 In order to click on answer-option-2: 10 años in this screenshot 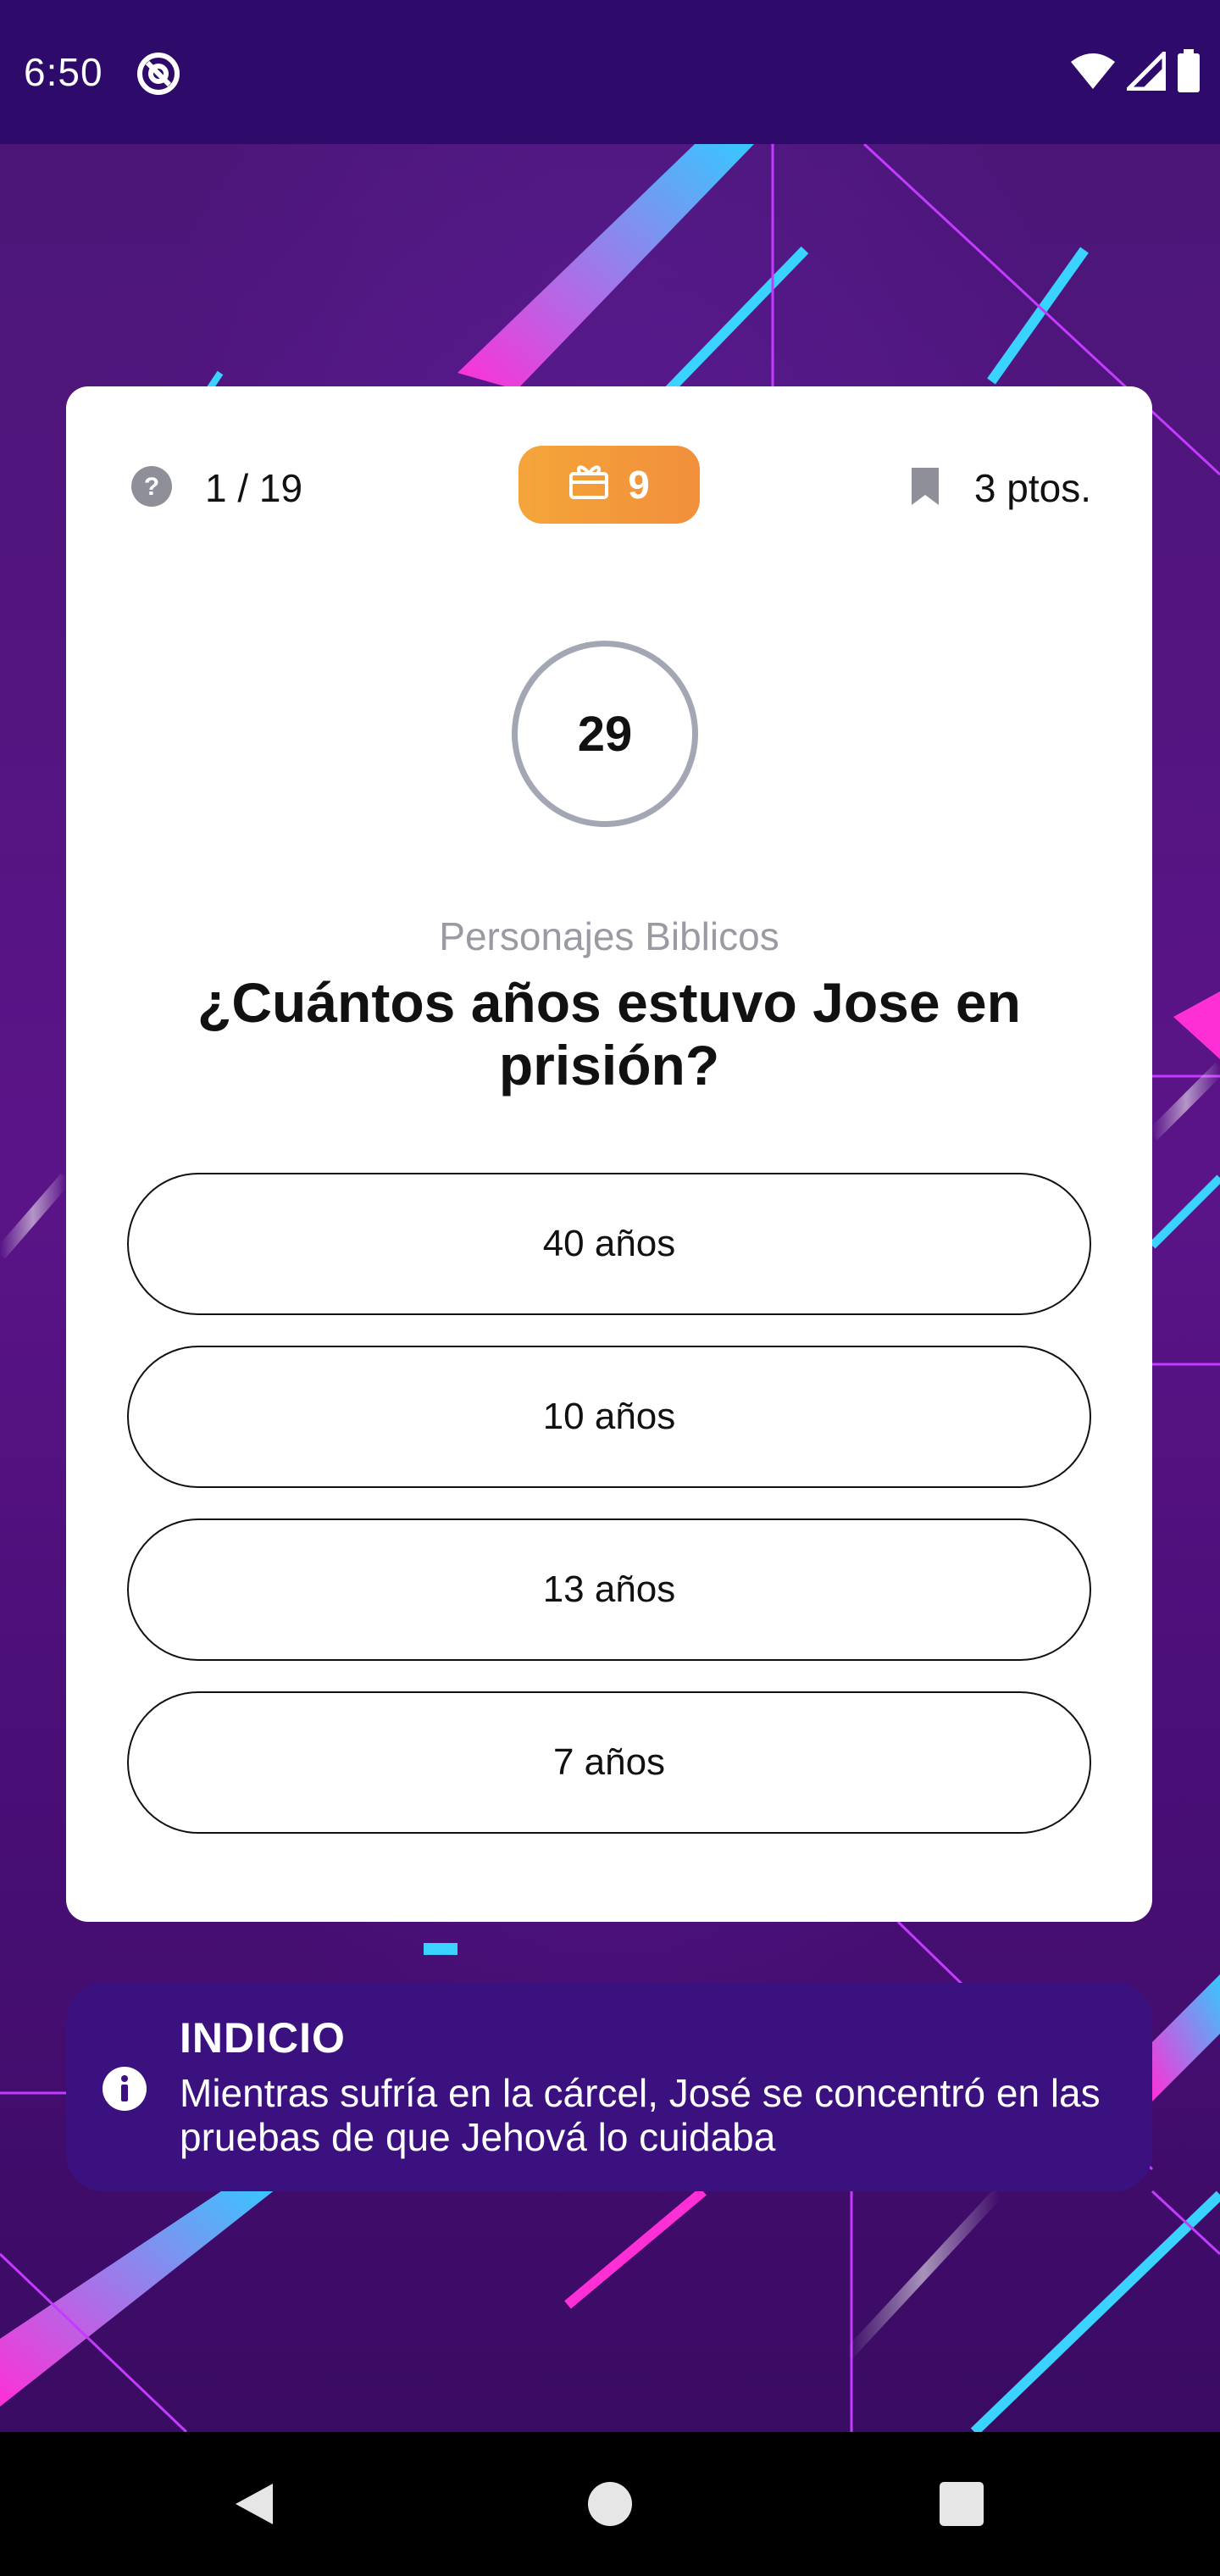, I will do `click(609, 1417)`.